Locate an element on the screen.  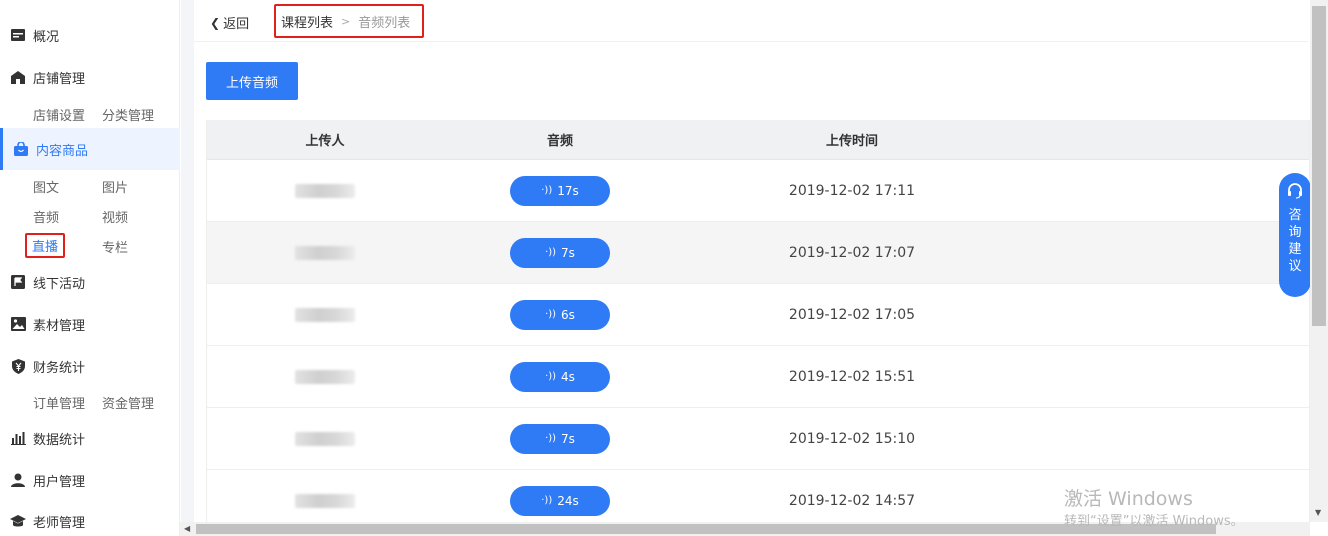
sidebar-item-label: 数据统计 is located at coordinates (59, 440).